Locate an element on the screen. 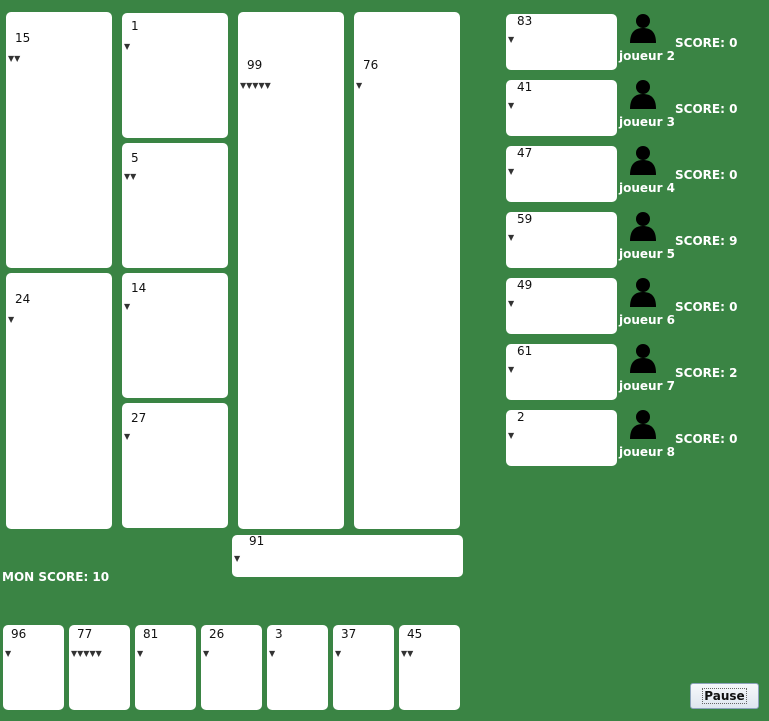  card-number: 26 is located at coordinates (217, 634).